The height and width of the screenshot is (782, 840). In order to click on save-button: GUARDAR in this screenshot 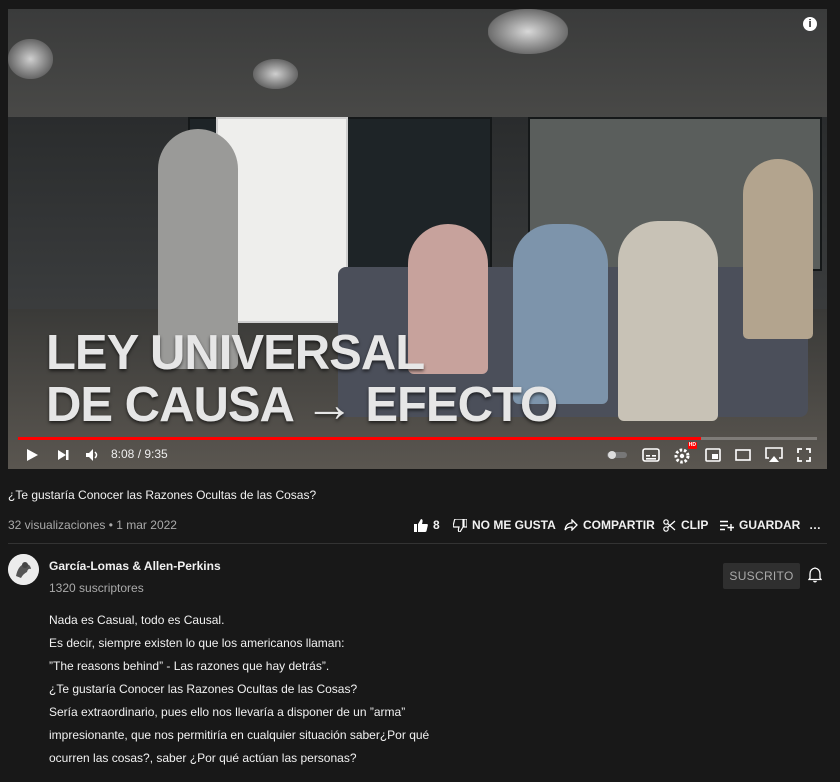, I will do `click(760, 525)`.